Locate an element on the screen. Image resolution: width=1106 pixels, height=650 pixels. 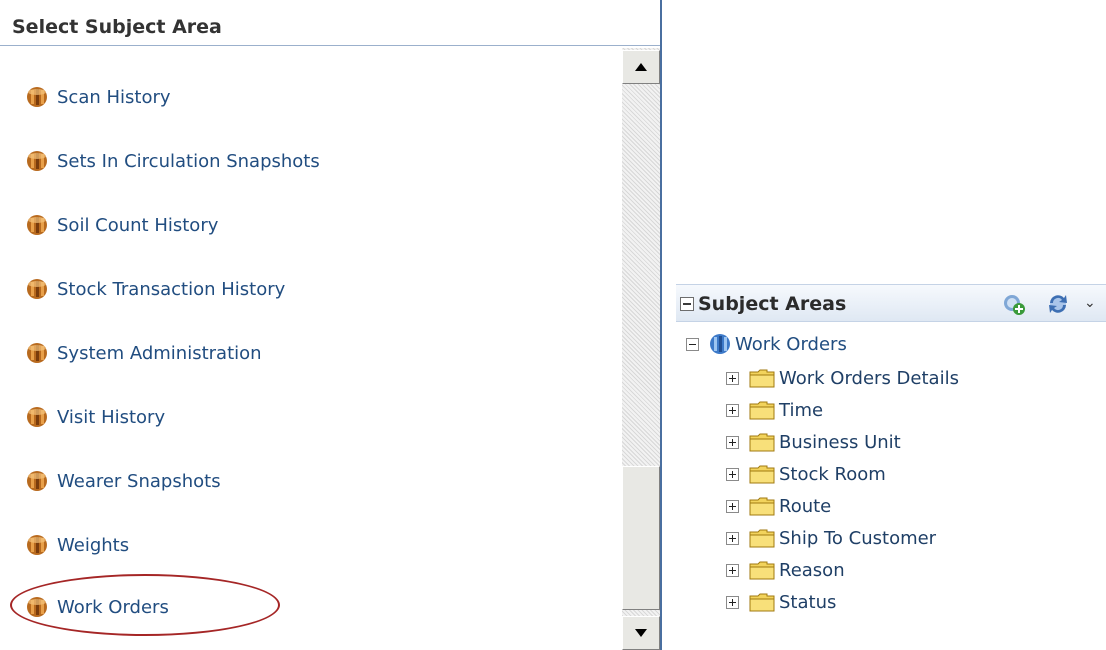
tree-folder-row: Route is located at coordinates (778, 506).